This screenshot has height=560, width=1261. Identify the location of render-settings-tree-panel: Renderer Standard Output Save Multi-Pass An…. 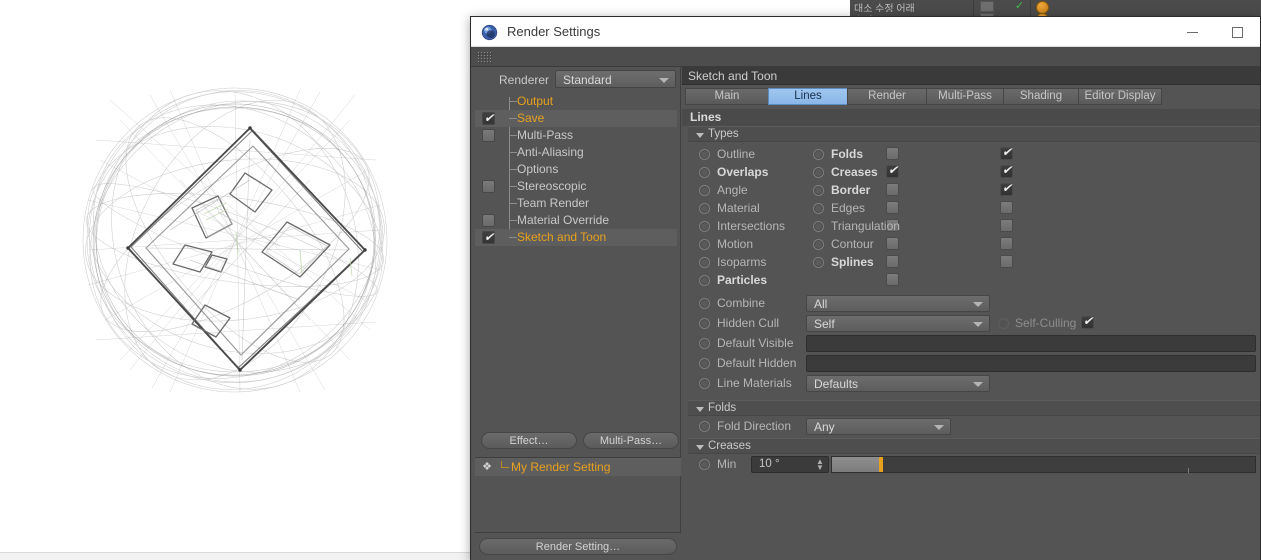
(578, 313).